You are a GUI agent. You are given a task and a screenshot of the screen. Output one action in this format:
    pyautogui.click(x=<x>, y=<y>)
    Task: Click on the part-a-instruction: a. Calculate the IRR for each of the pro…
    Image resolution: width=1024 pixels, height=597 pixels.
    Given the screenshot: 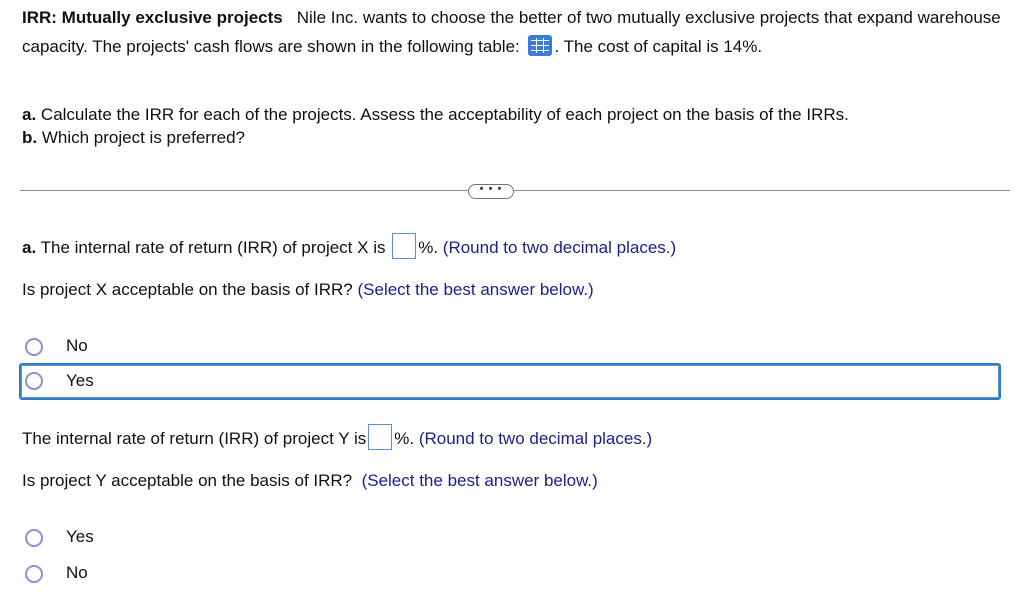 What is the action you would take?
    pyautogui.click(x=435, y=115)
    